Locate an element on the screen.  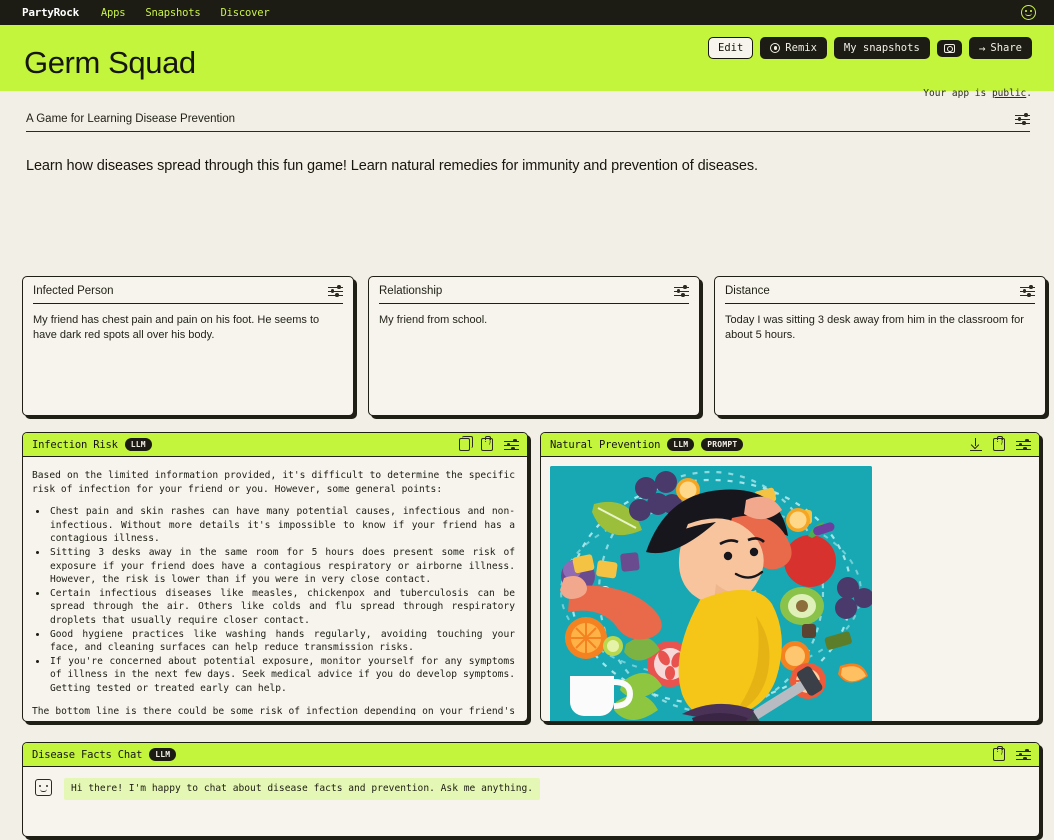
badge-prompt: PROMPT is located at coordinates (722, 444).